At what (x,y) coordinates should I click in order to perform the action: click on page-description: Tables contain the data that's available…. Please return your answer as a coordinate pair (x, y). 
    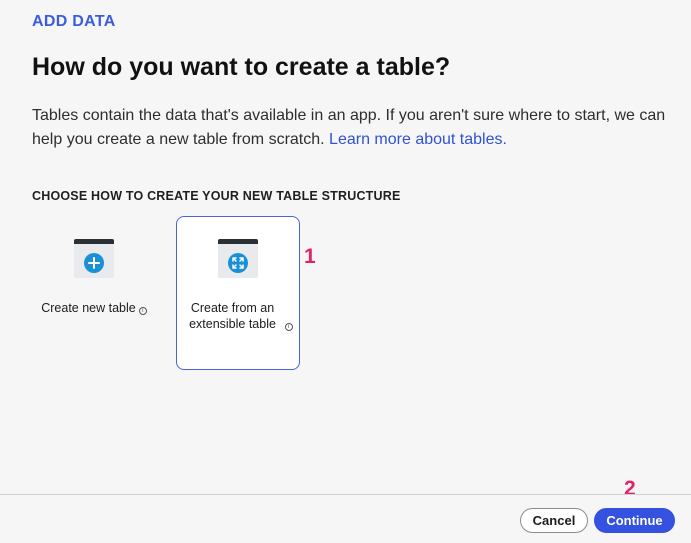
    Looking at the image, I should click on (352, 128).